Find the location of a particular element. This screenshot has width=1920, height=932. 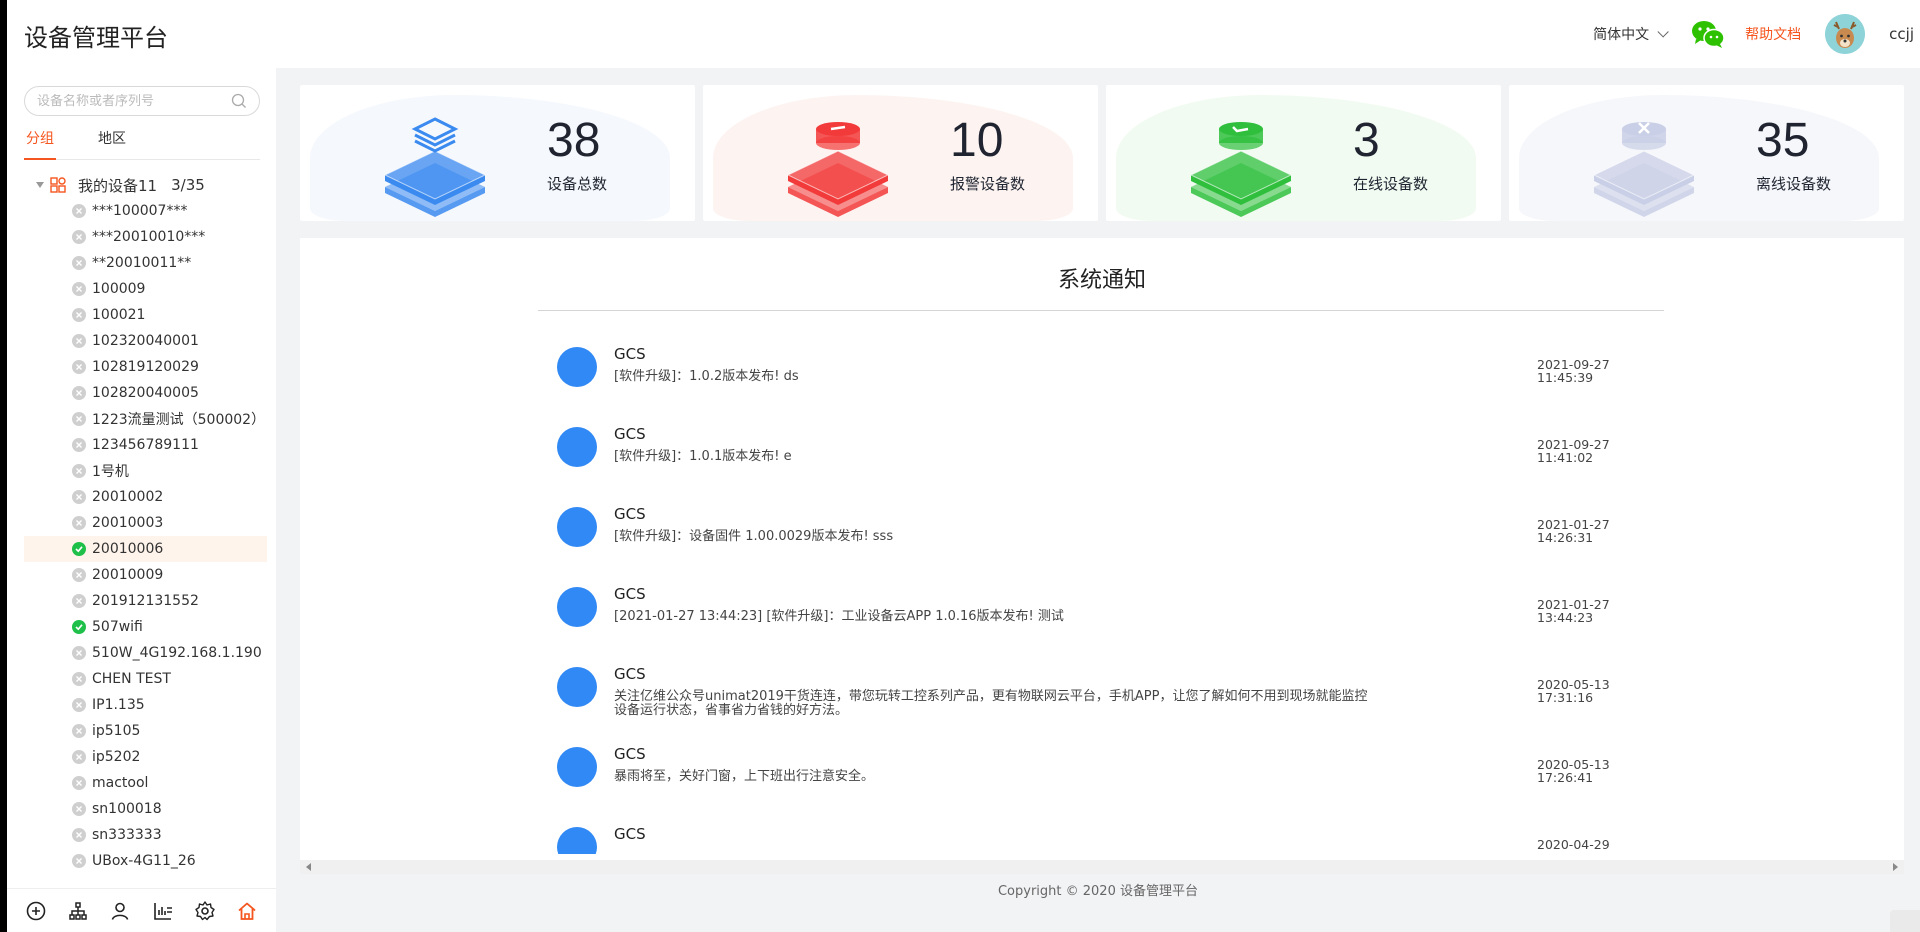

stat-value: 35 is located at coordinates (1783, 140).